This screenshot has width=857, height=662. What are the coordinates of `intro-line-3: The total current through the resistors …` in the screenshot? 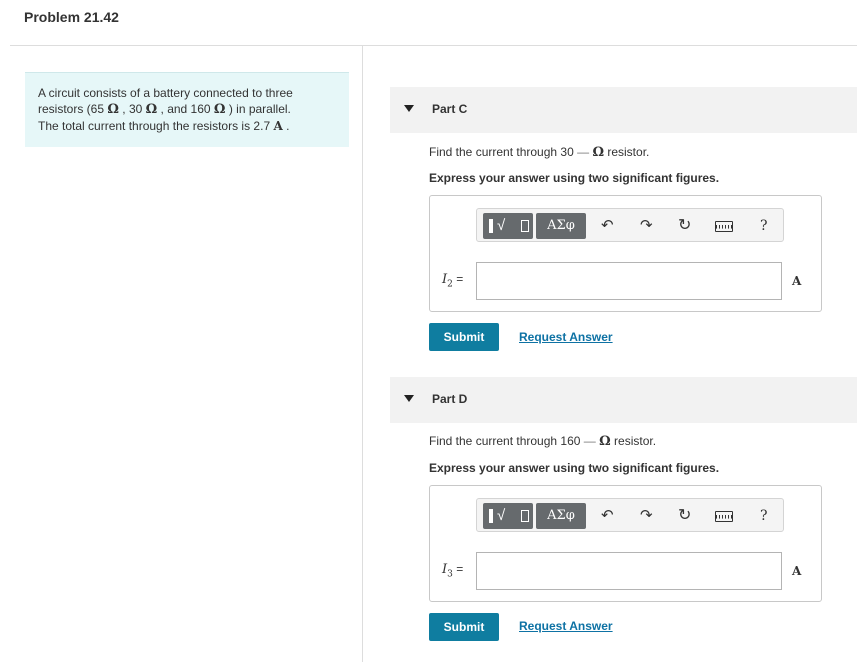 It's located at (164, 126).